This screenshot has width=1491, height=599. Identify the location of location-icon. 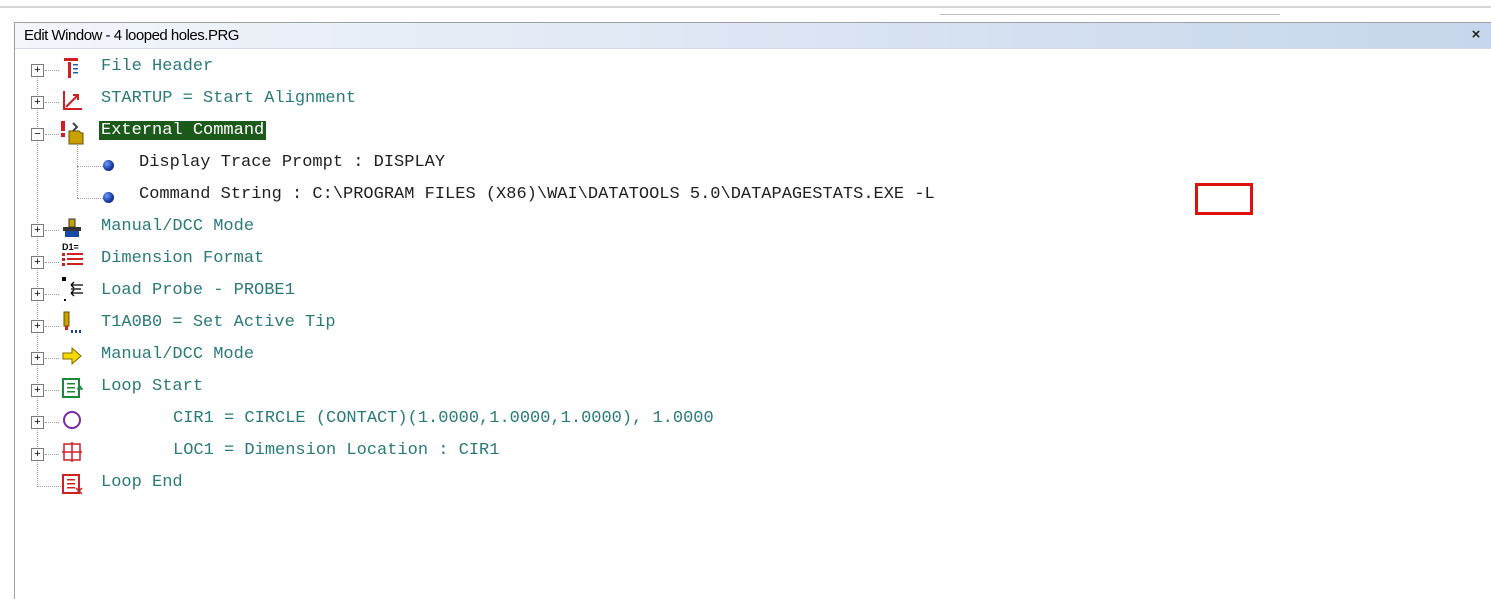
(72, 452).